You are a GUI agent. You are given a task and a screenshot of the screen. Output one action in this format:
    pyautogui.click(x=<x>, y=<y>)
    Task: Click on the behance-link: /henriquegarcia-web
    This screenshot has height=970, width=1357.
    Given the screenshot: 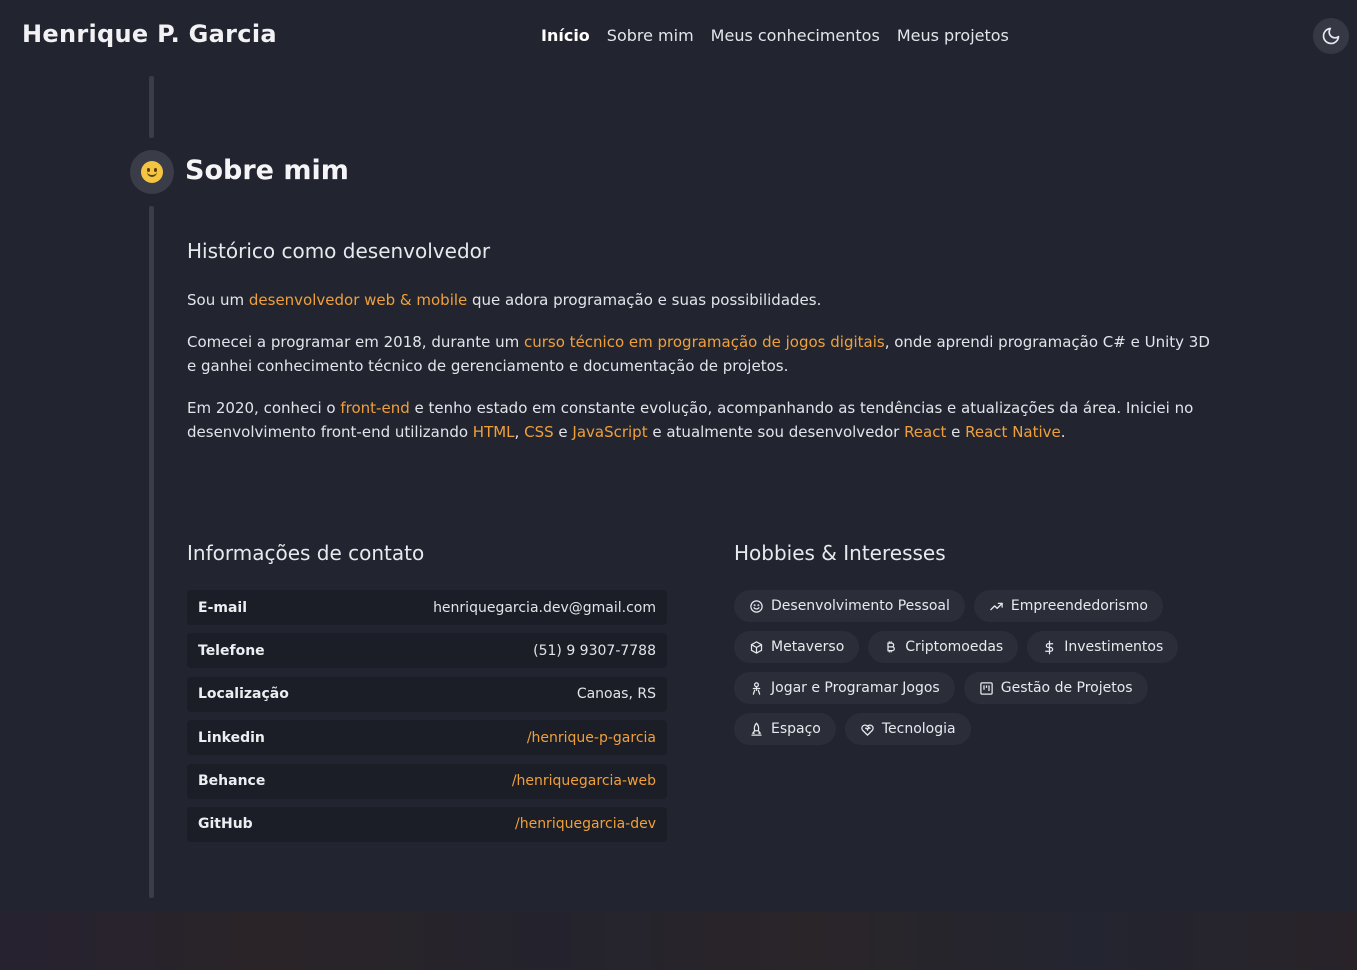 What is the action you would take?
    pyautogui.click(x=584, y=781)
    